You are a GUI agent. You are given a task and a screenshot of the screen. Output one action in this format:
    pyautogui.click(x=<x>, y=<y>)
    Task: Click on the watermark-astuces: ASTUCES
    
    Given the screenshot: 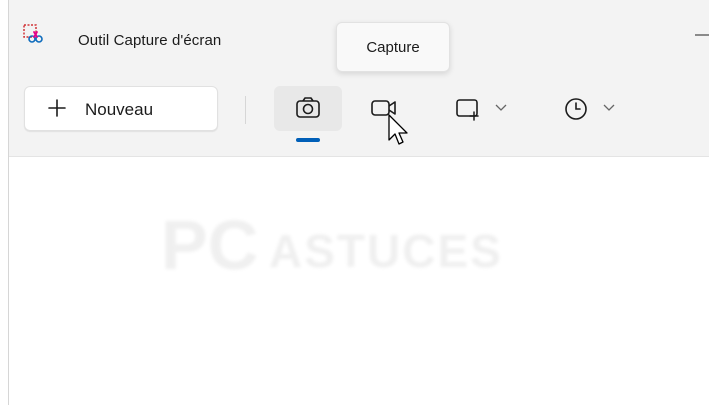 What is the action you would take?
    pyautogui.click(x=386, y=251)
    